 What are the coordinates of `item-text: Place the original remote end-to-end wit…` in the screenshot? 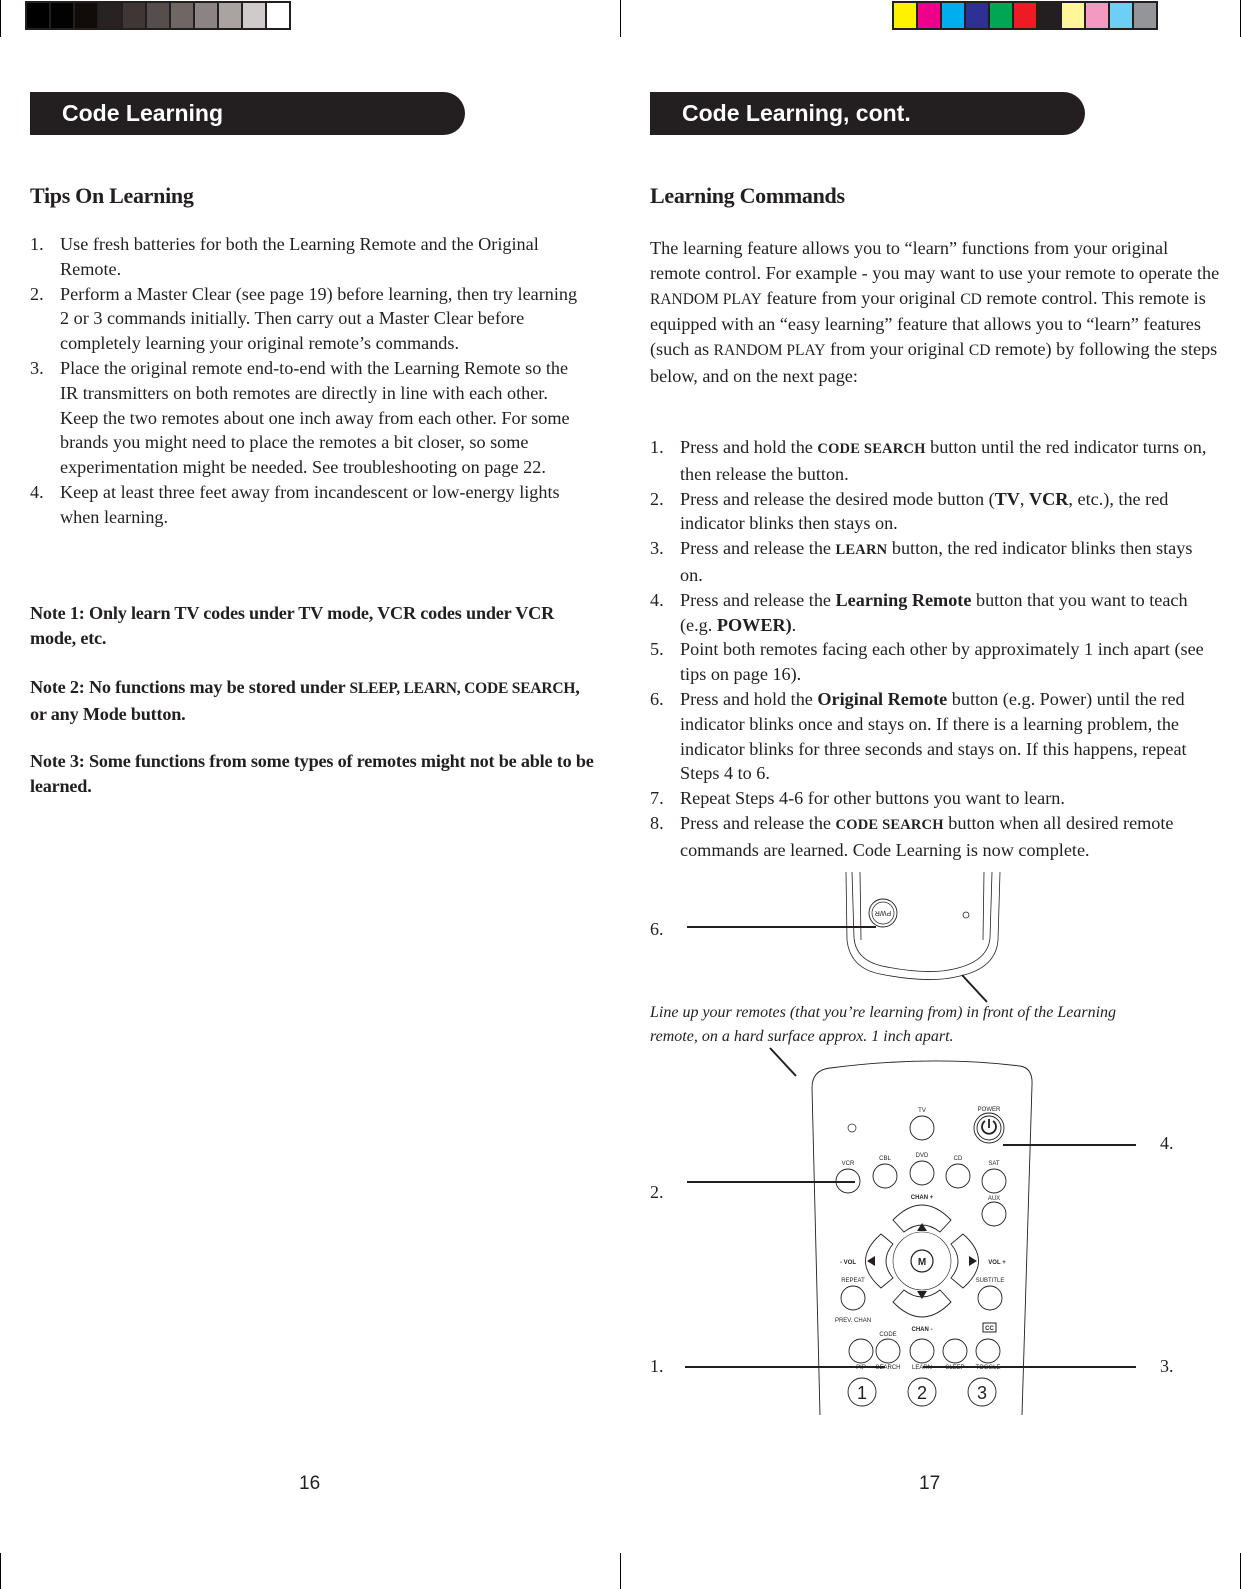 It's located at (315, 417).